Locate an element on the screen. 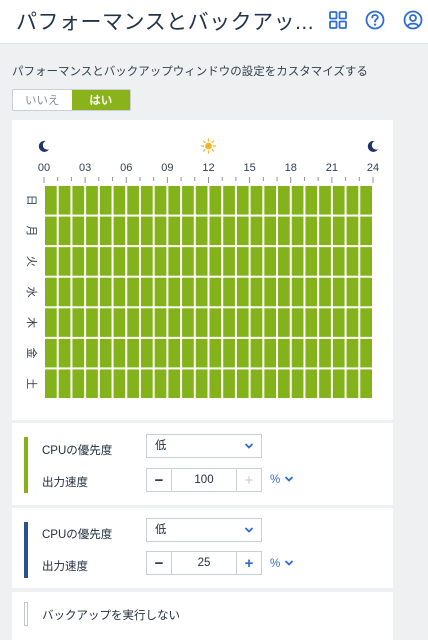 The width and height of the screenshot is (428, 640). grid-icon is located at coordinates (338, 20).